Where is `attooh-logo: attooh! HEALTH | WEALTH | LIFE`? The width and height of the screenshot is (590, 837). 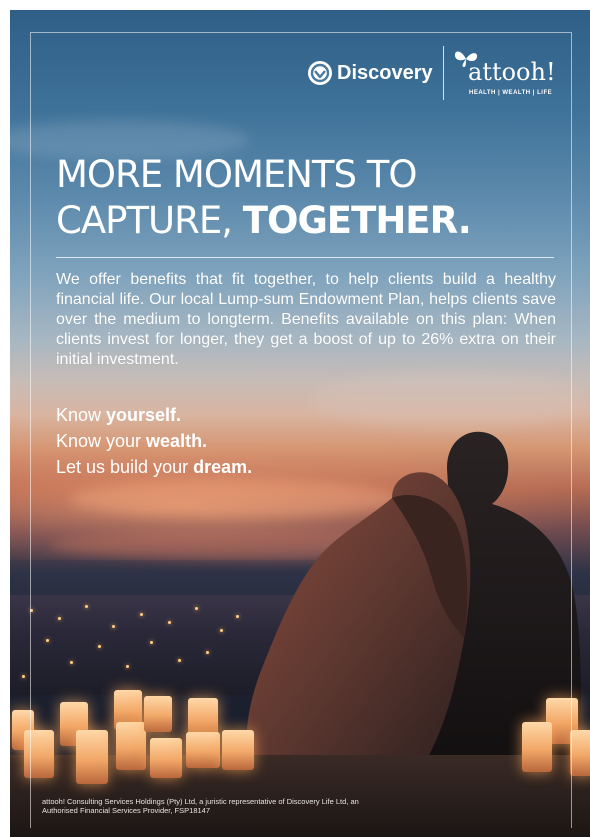 attooh-logo: attooh! HEALTH | WEALTH | LIFE is located at coordinates (513, 74).